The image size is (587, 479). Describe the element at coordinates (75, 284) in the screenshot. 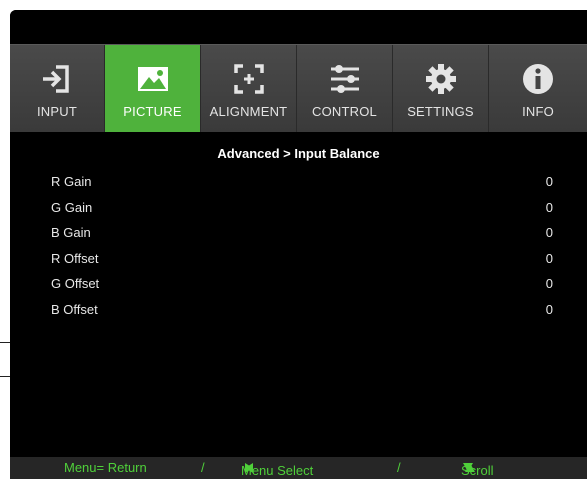

I see `row-label: G Offset` at that location.